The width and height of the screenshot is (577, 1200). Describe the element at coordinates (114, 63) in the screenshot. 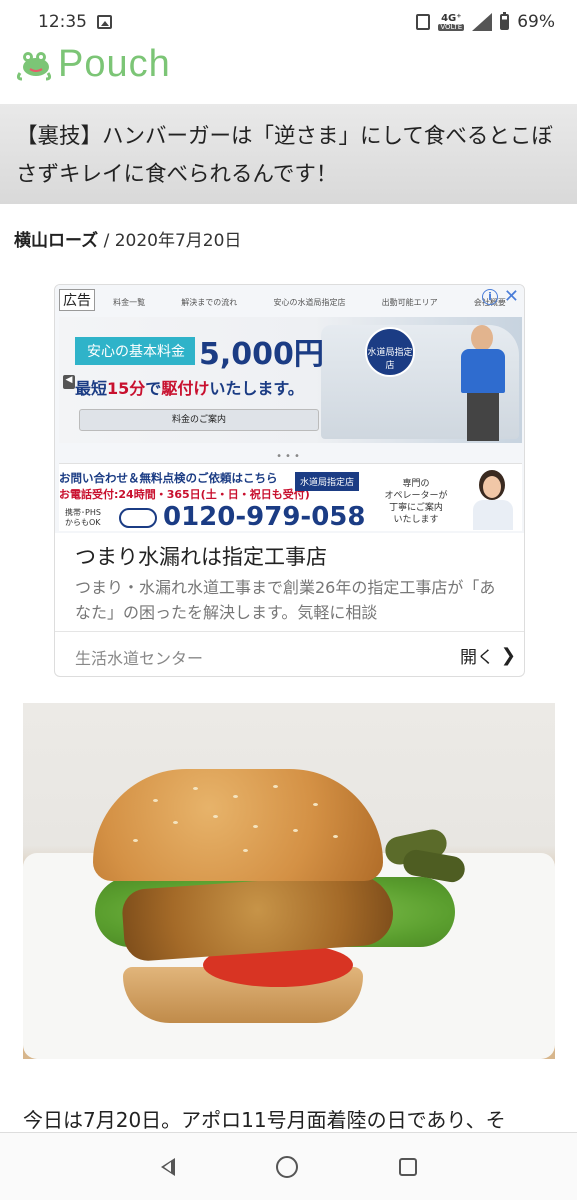

I see `logo-text: Pouch` at that location.